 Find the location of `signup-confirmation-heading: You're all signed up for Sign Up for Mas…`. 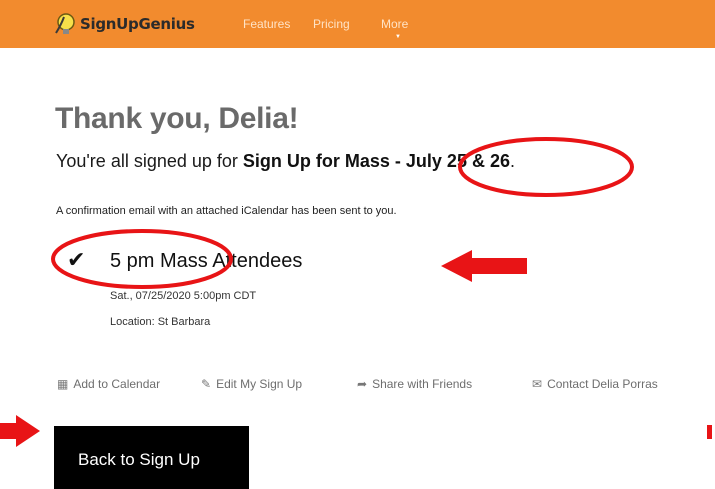

signup-confirmation-heading: You're all signed up for Sign Up for Mas… is located at coordinates (285, 161).